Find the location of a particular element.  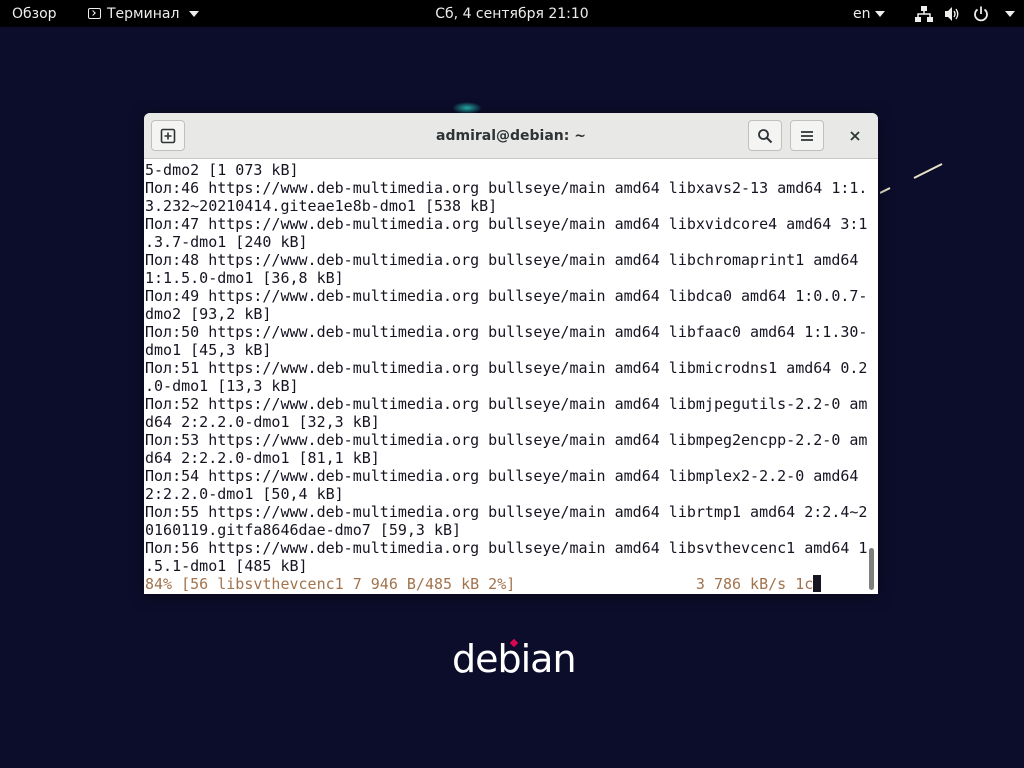

scrollbar-thumb is located at coordinates (871, 569).